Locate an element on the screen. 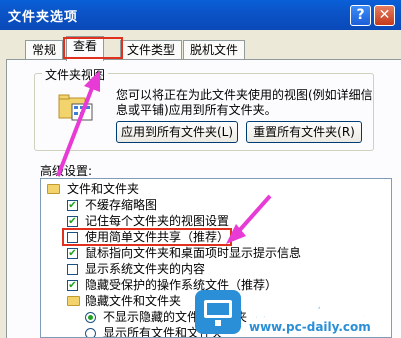  list-item: ✔ 鼠标指向文件夹和桌面项时显示提示信息 is located at coordinates (216, 253).